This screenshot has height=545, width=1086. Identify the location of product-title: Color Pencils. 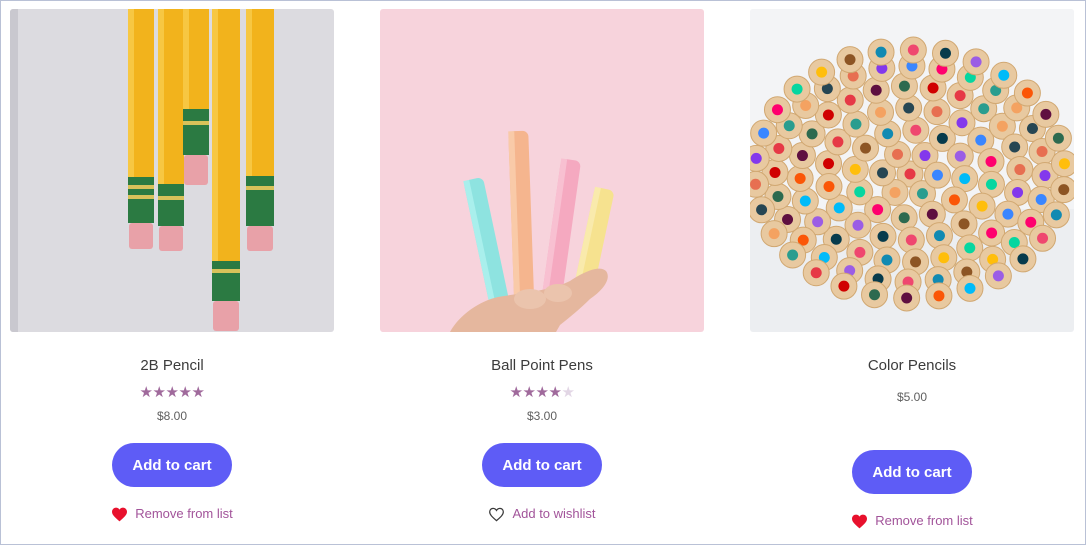
(912, 366).